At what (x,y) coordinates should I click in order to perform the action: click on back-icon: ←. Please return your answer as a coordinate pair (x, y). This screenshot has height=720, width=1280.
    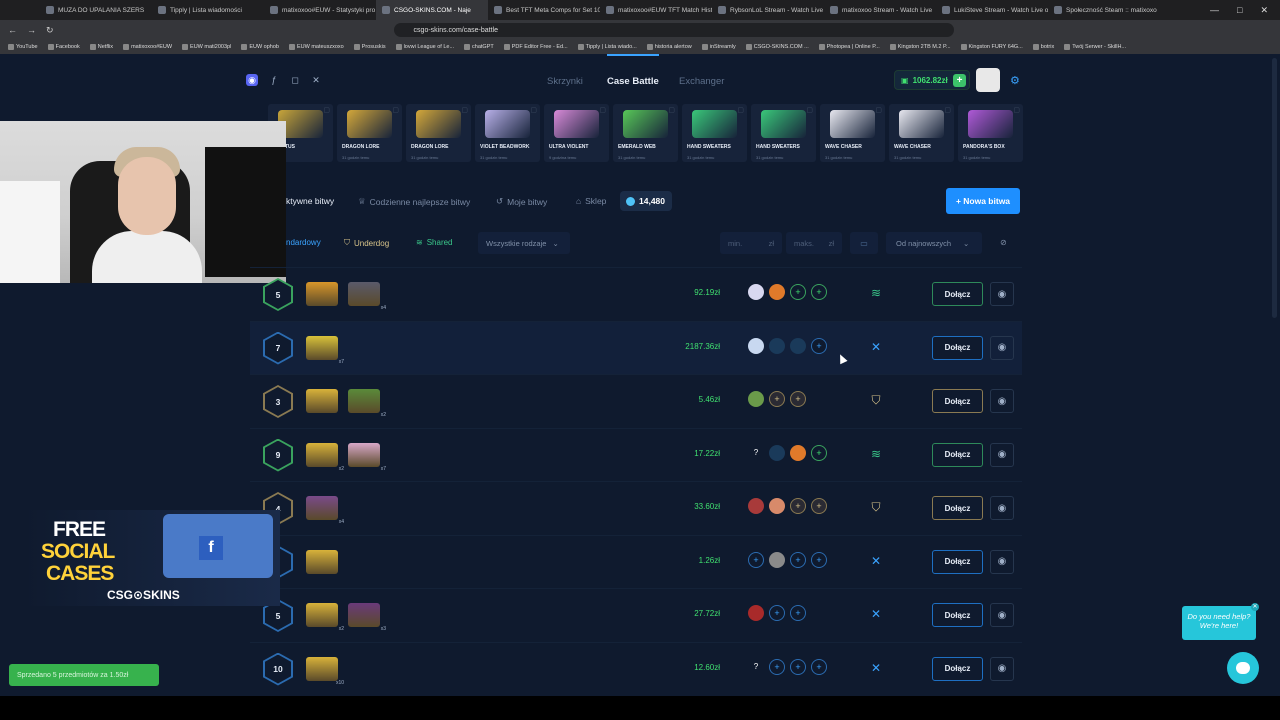
    Looking at the image, I should click on (12, 30).